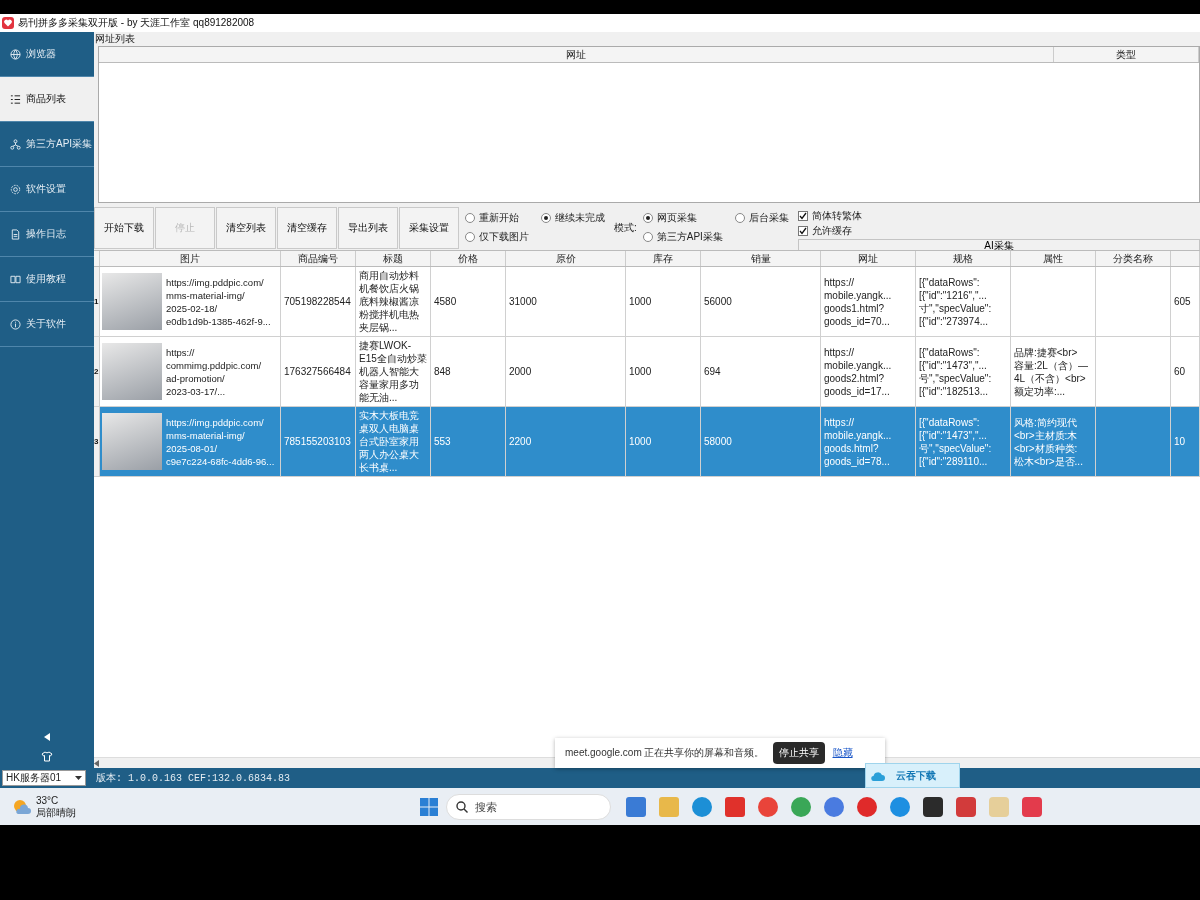  What do you see at coordinates (932, 806) in the screenshot?
I see `app-icon` at bounding box center [932, 806].